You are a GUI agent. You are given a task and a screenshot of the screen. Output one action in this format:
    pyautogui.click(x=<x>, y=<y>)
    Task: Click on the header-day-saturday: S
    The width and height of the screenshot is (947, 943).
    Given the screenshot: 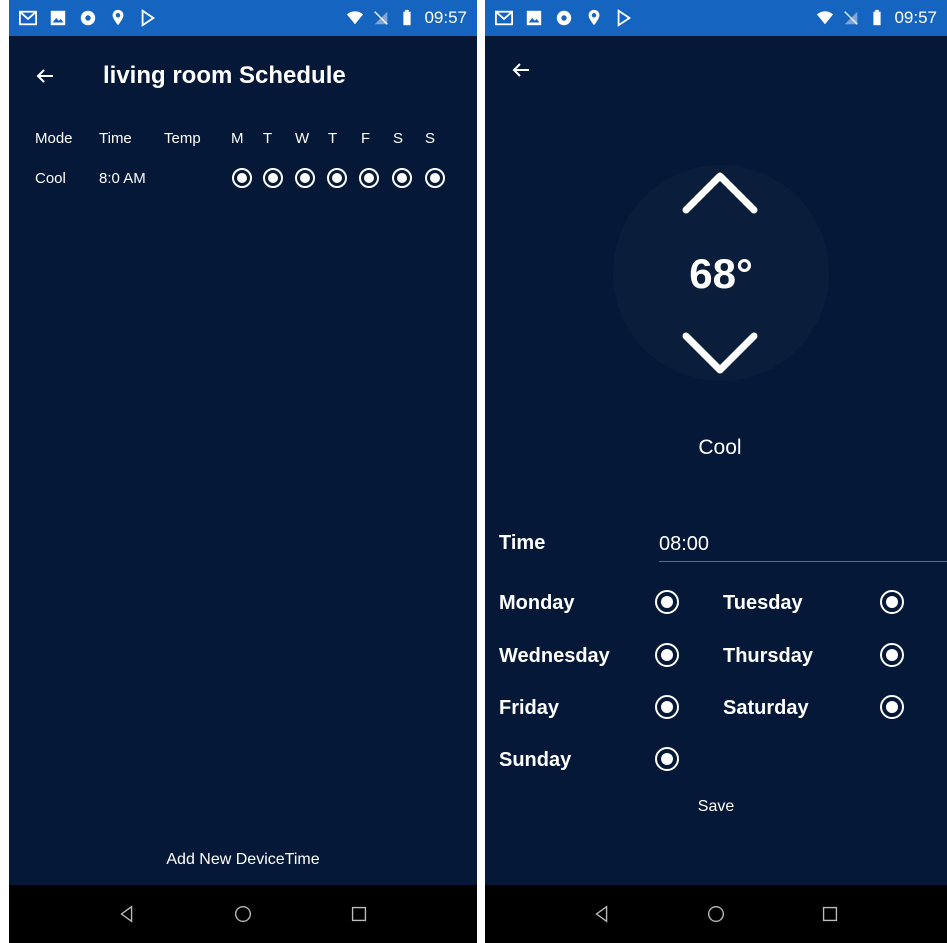 What is the action you would take?
    pyautogui.click(x=398, y=138)
    